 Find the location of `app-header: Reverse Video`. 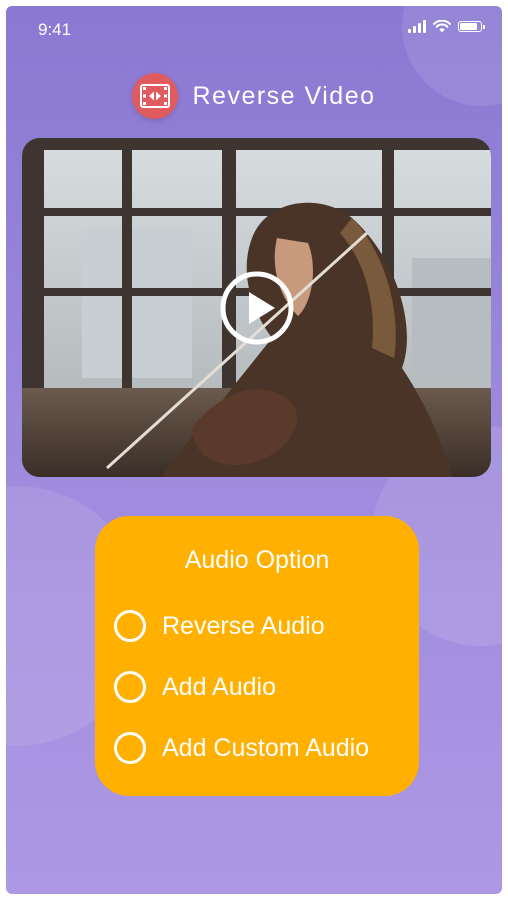

app-header: Reverse Video is located at coordinates (254, 96).